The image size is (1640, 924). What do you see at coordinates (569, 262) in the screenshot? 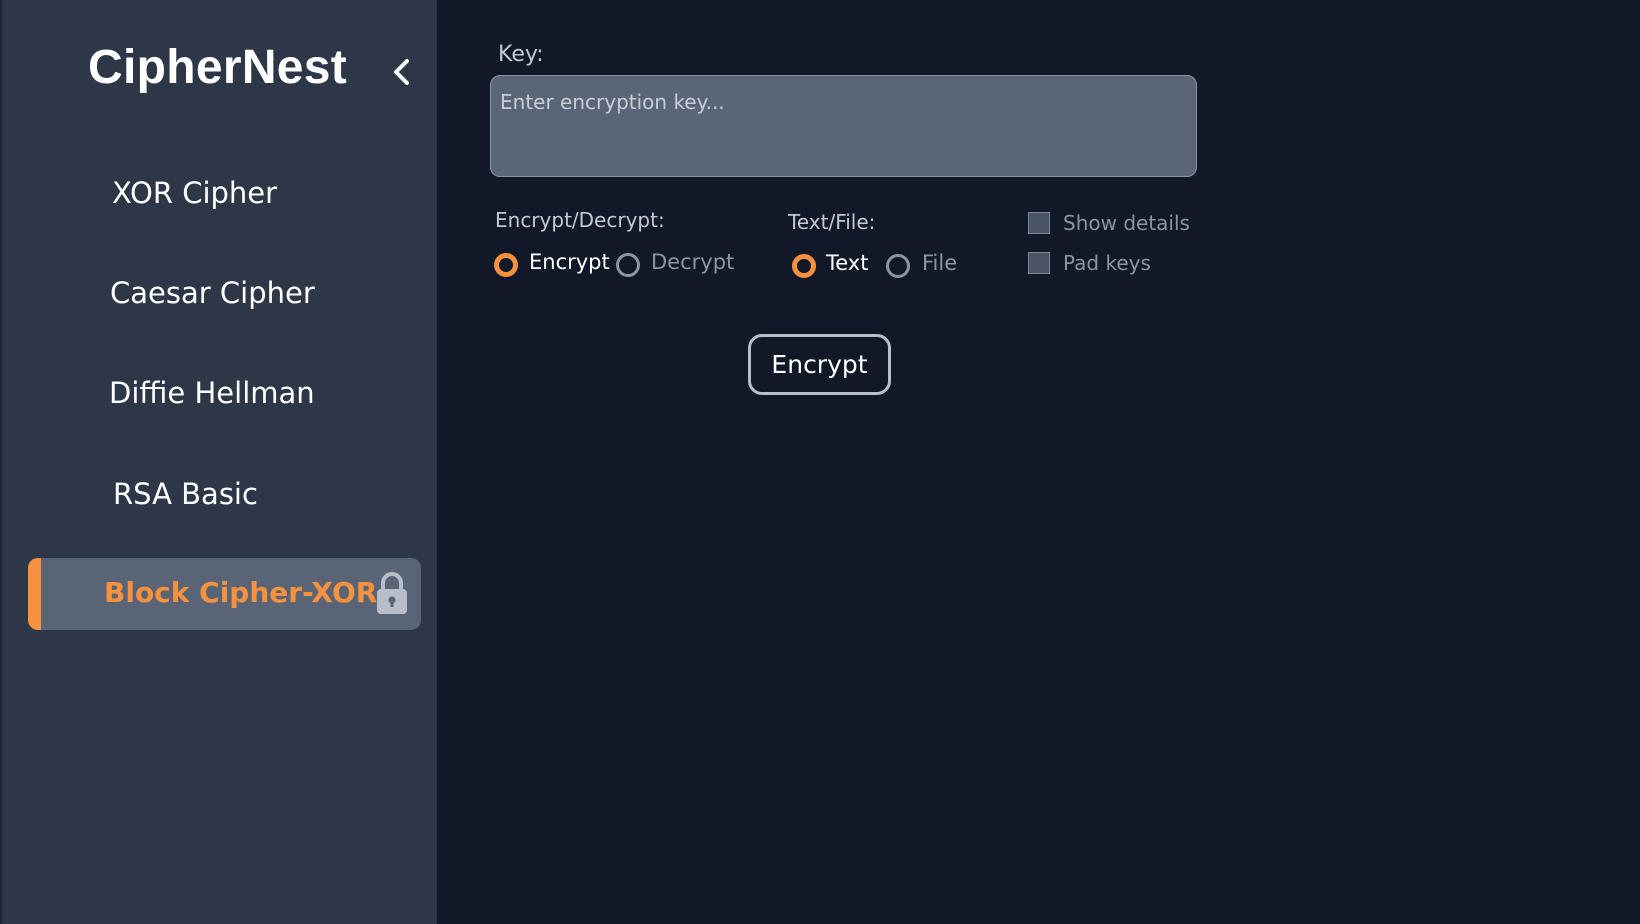
I see `encrypt-option-label: Encrypt` at bounding box center [569, 262].